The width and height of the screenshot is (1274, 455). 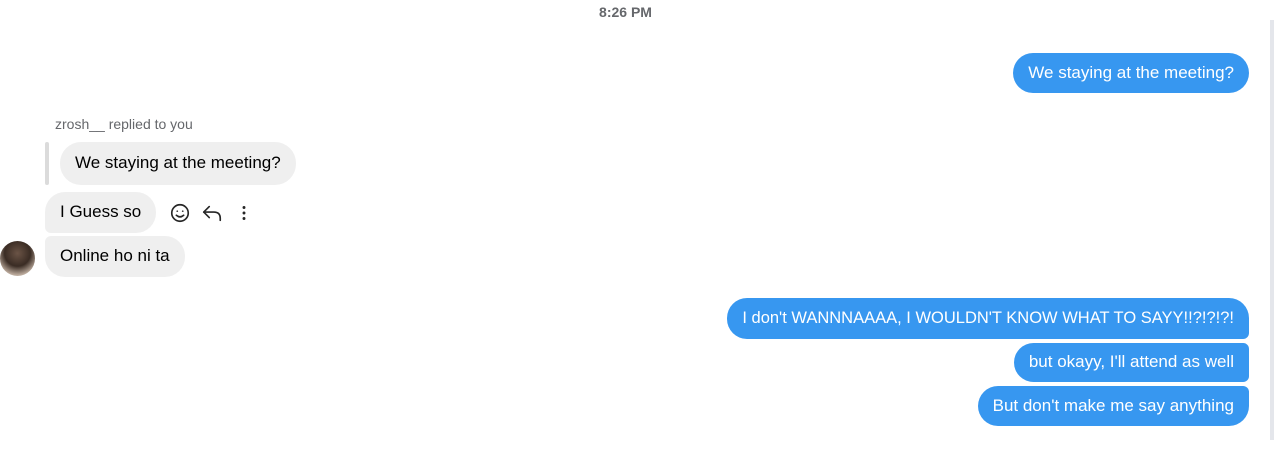 I want to click on quoted-message-bubble: We staying at the meeting?, so click(x=178, y=163).